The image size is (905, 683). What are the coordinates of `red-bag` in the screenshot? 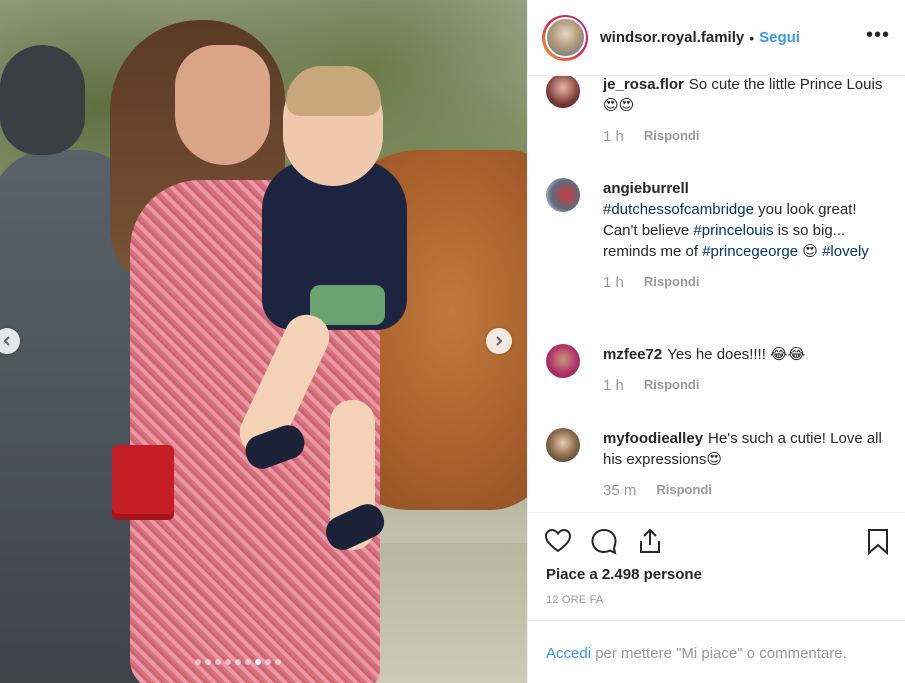 It's located at (143, 482).